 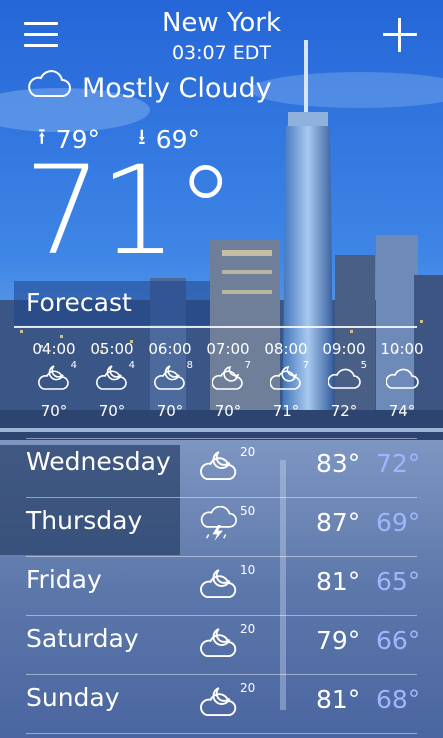 I want to click on hour-precip: 8, so click(x=189, y=365).